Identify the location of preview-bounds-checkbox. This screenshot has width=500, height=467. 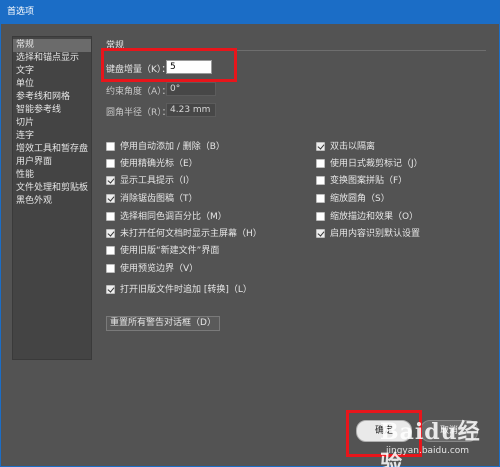
(110, 268).